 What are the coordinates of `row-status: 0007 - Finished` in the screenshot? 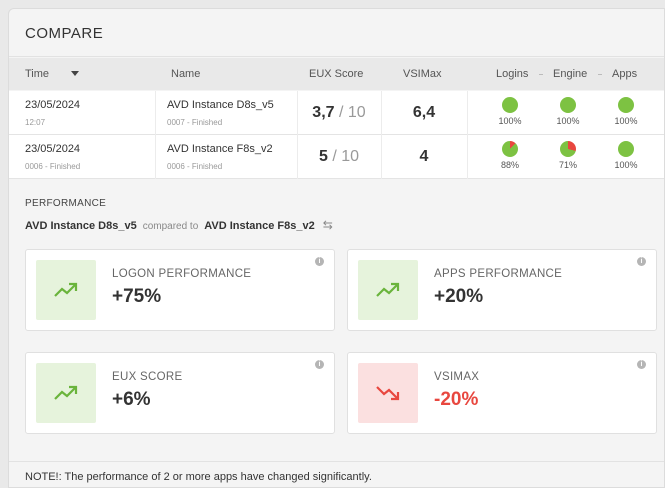 It's located at (195, 122).